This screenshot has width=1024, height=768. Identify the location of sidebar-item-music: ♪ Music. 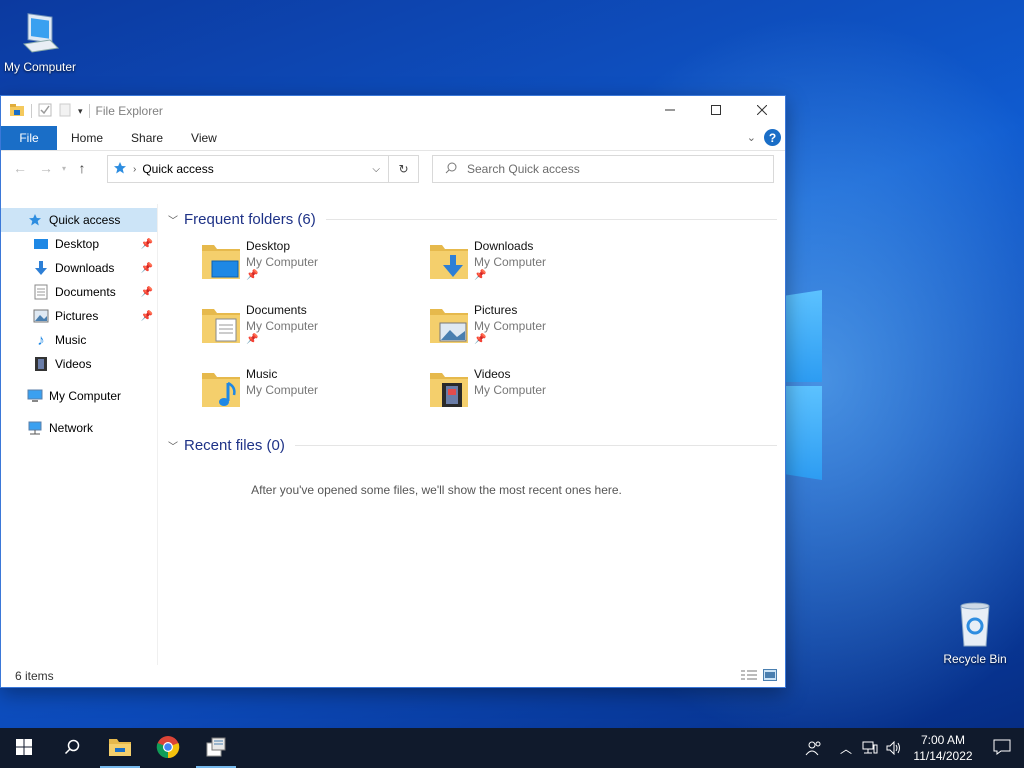
(79, 340).